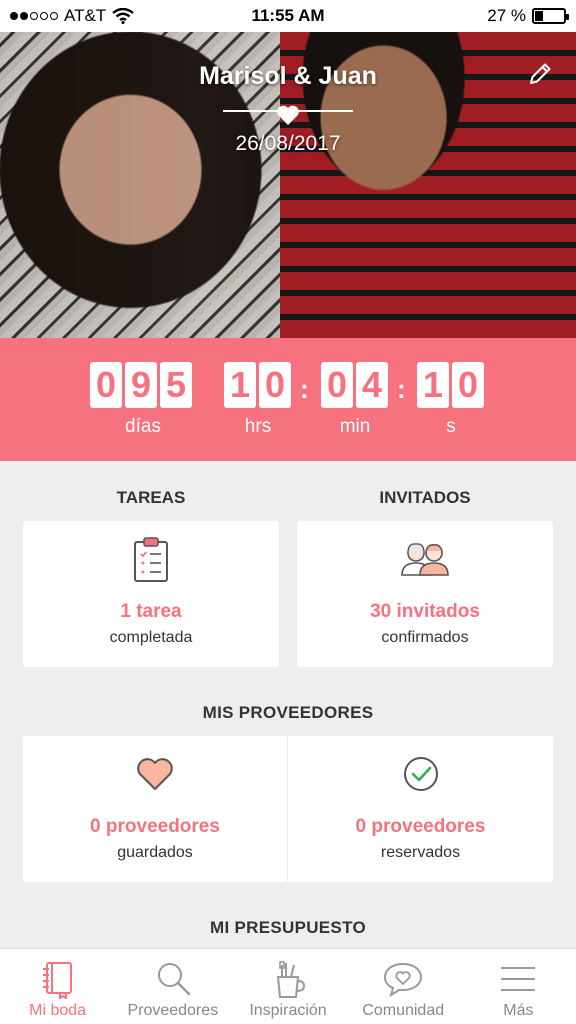 This screenshot has height=1024, width=576. What do you see at coordinates (288, 1010) in the screenshot?
I see `tab-label: Inspiración` at bounding box center [288, 1010].